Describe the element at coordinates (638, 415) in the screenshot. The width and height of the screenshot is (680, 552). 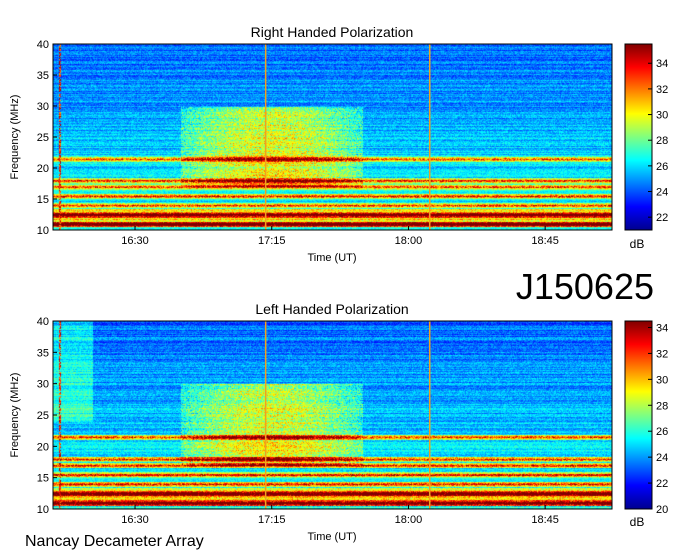
I see `panel2-colorbar` at that location.